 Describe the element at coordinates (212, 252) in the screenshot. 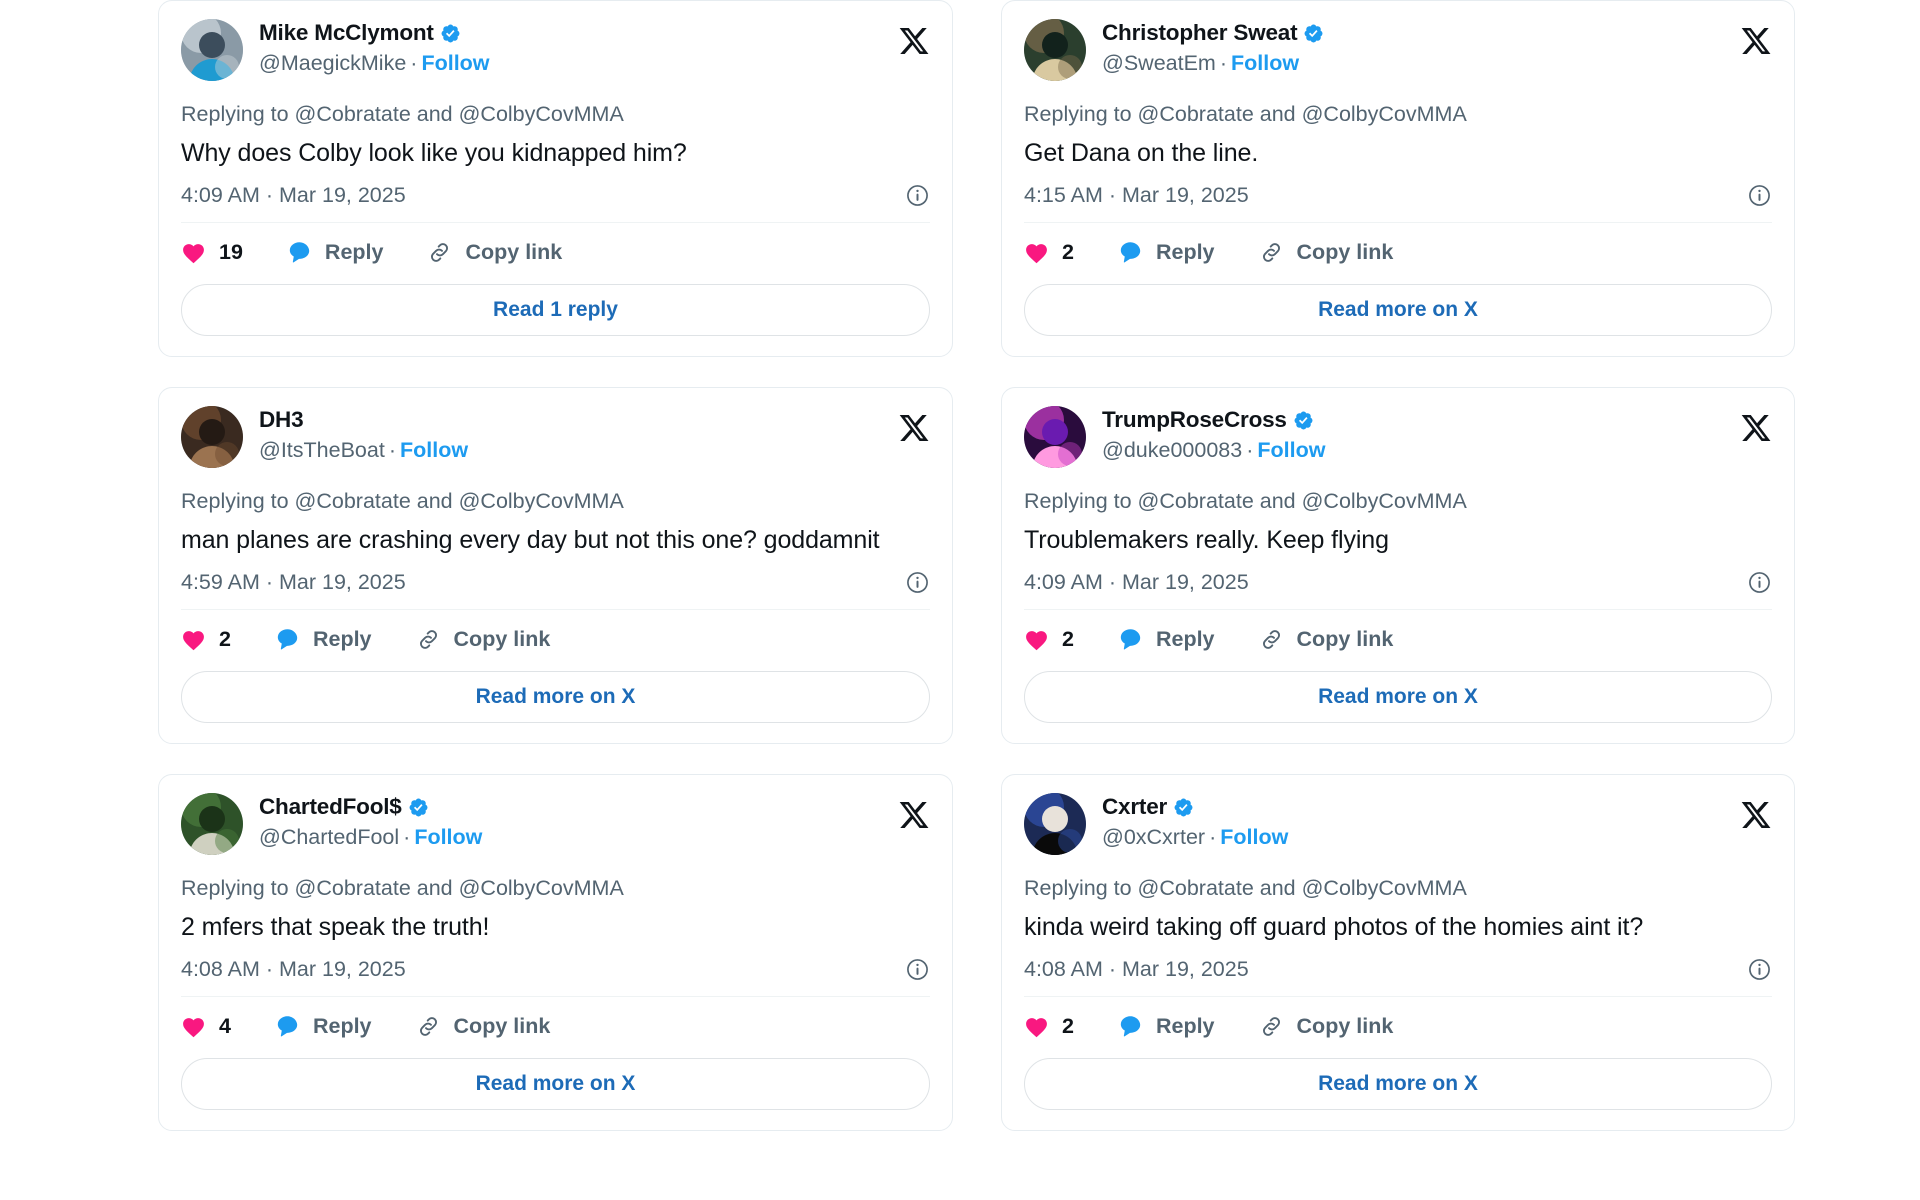

I see `like-action: 19` at that location.